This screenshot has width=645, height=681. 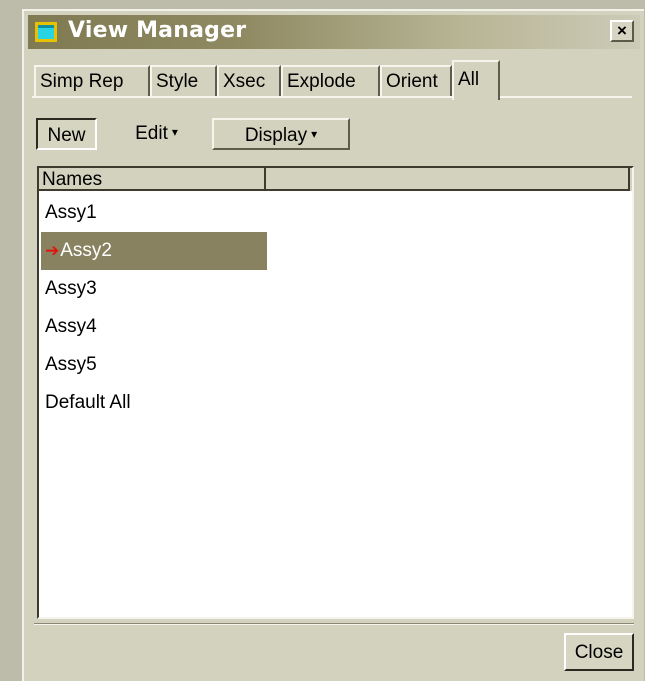 I want to click on display-menu-button: Display ▾, so click(x=281, y=134).